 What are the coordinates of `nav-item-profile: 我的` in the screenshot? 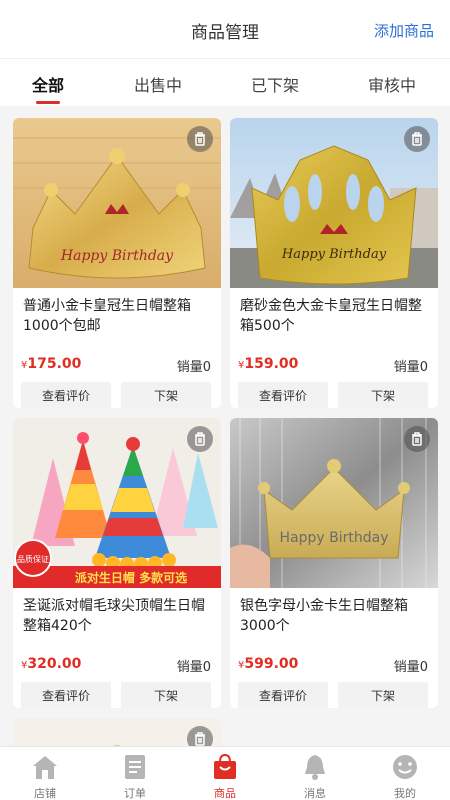 It's located at (405, 775).